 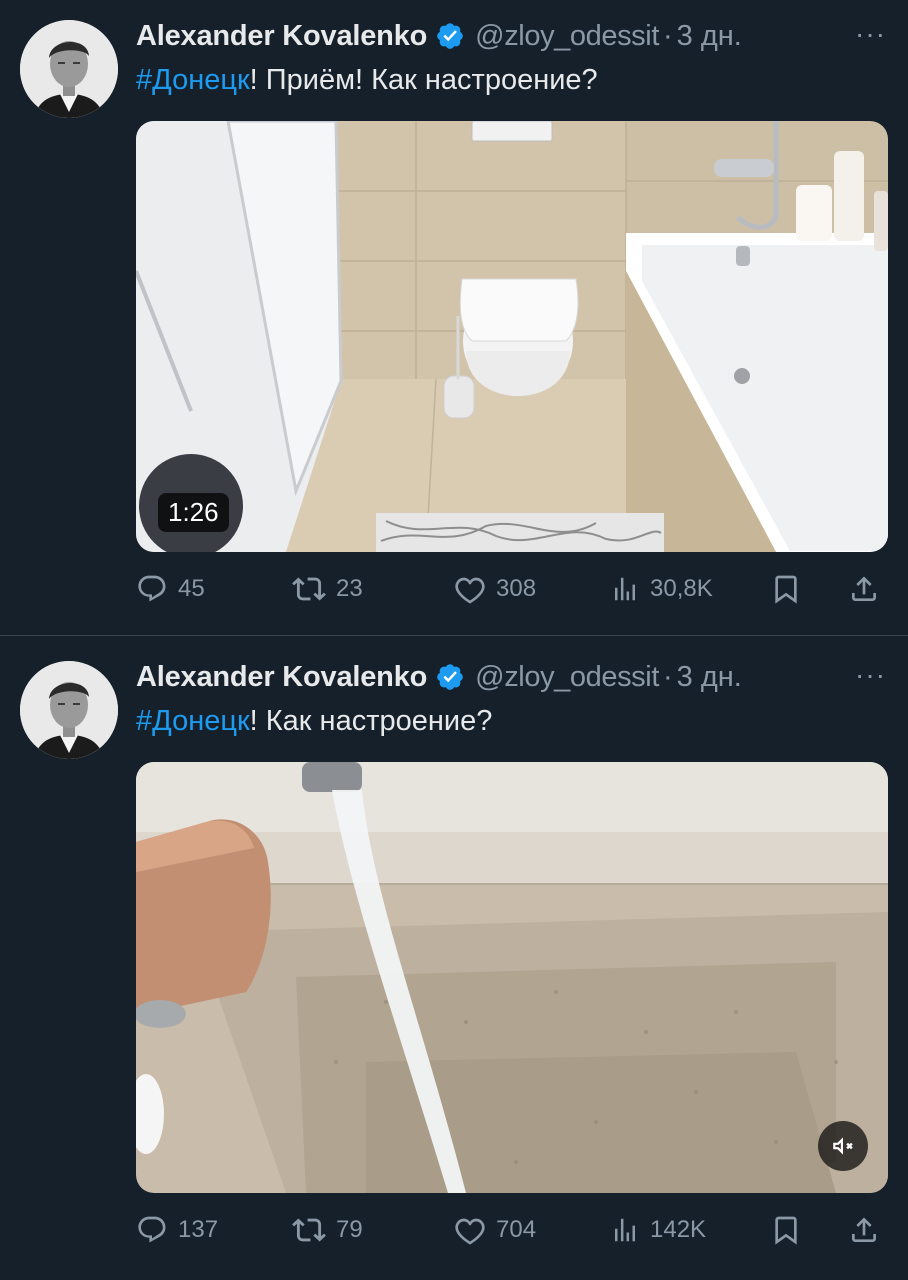 I want to click on tweet-actions: 45 23 308 30,8K, so click(x=512, y=589).